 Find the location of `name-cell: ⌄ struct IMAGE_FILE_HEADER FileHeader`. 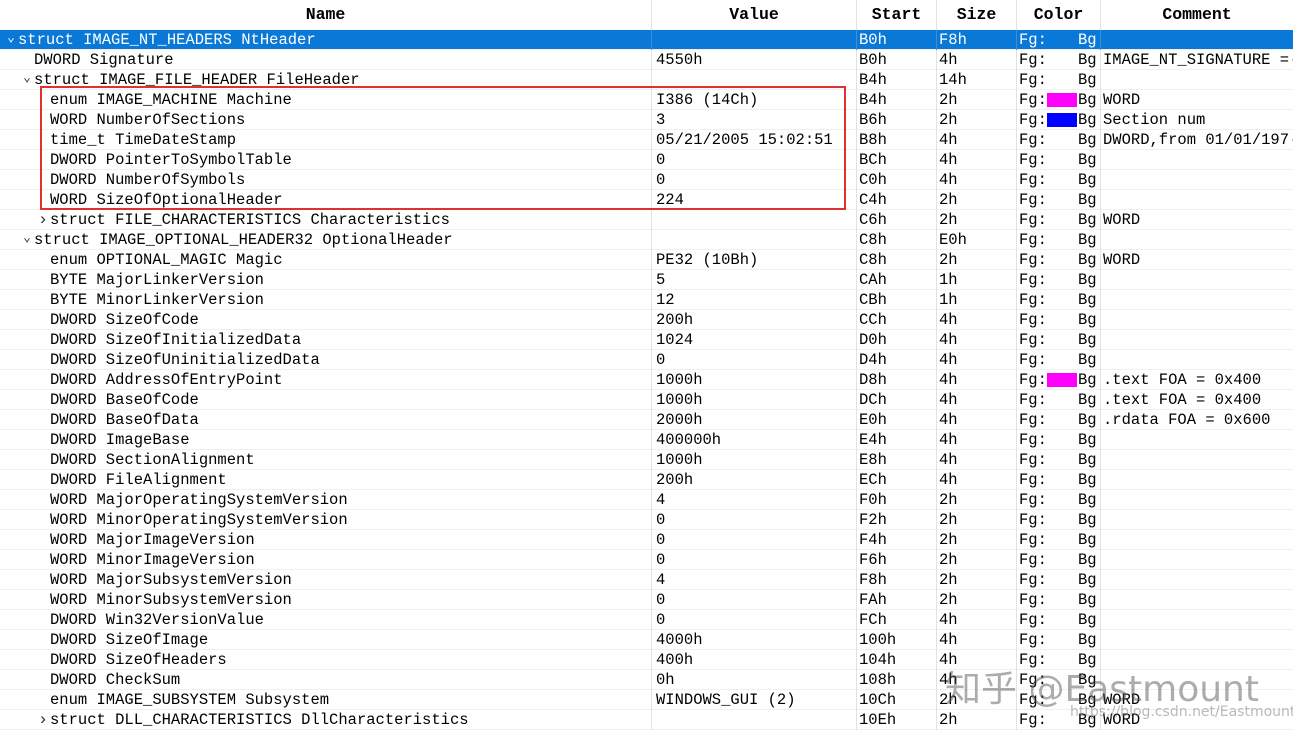

name-cell: ⌄ struct IMAGE_FILE_HEADER FileHeader is located at coordinates (326, 80).